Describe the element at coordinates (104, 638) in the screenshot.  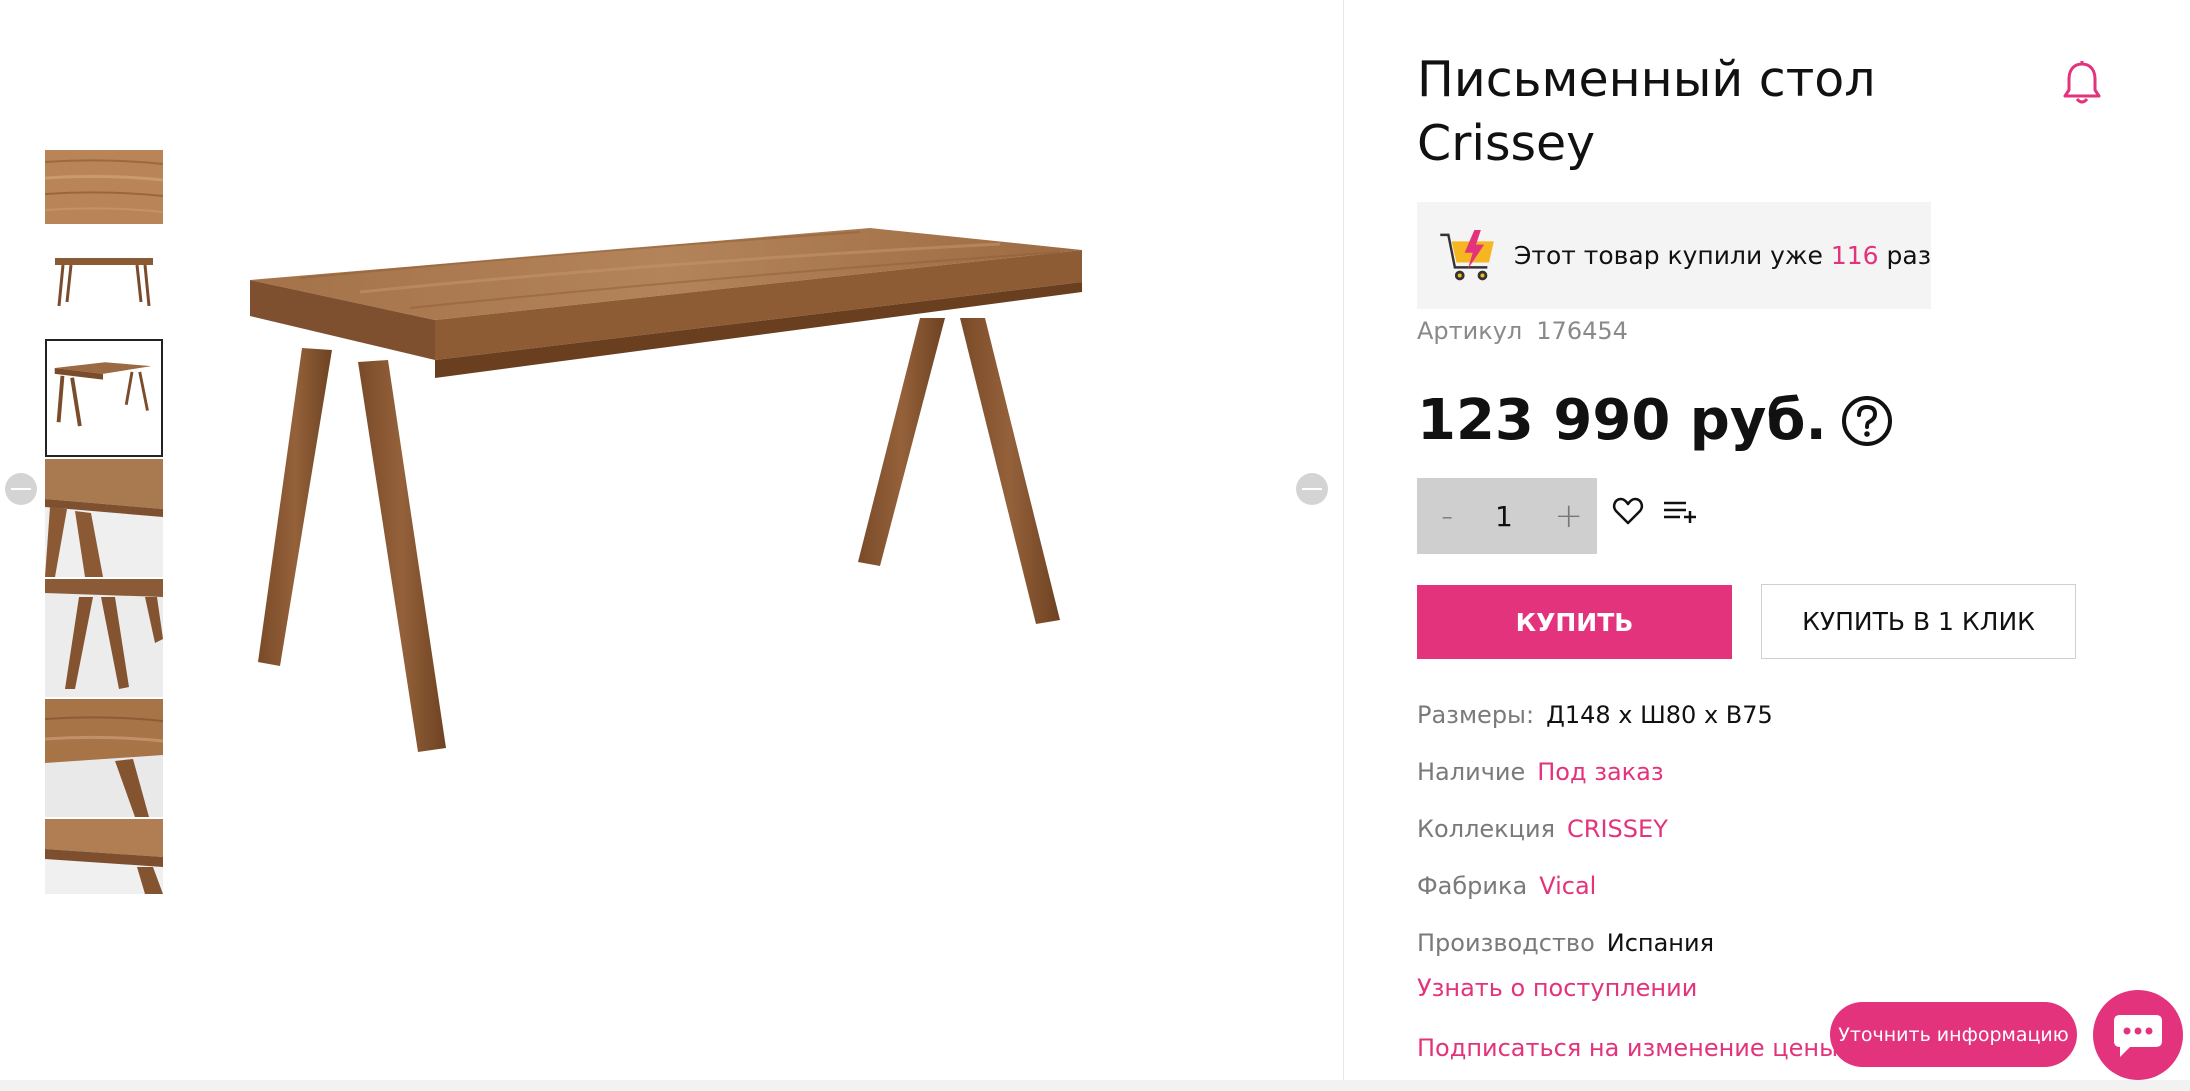
I see `thumbnail-leg-detail` at that location.